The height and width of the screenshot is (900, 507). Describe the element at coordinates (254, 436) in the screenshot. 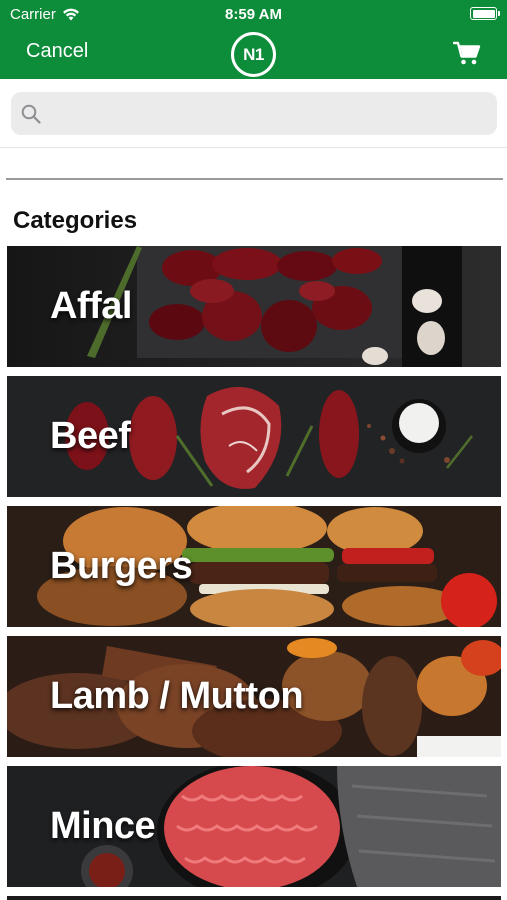

I see `category-card-beef: Beef` at that location.